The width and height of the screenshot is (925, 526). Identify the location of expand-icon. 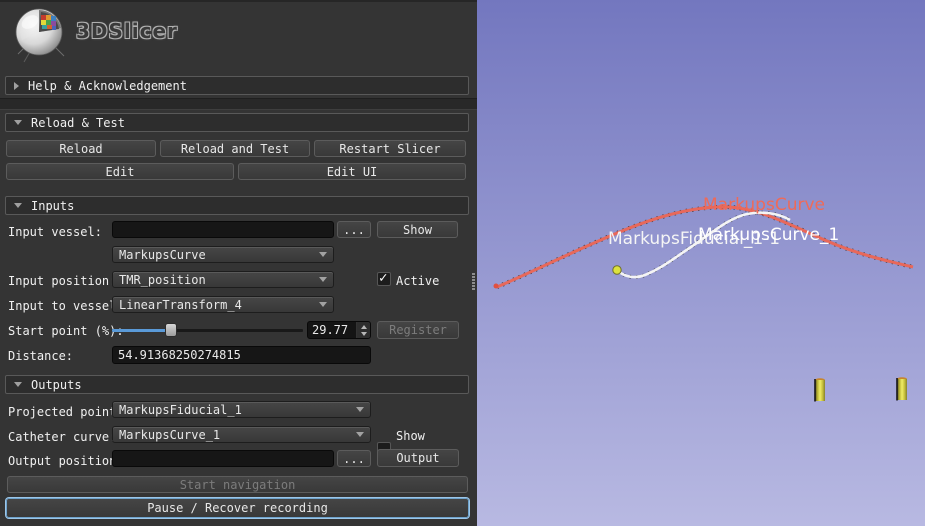
(16, 85).